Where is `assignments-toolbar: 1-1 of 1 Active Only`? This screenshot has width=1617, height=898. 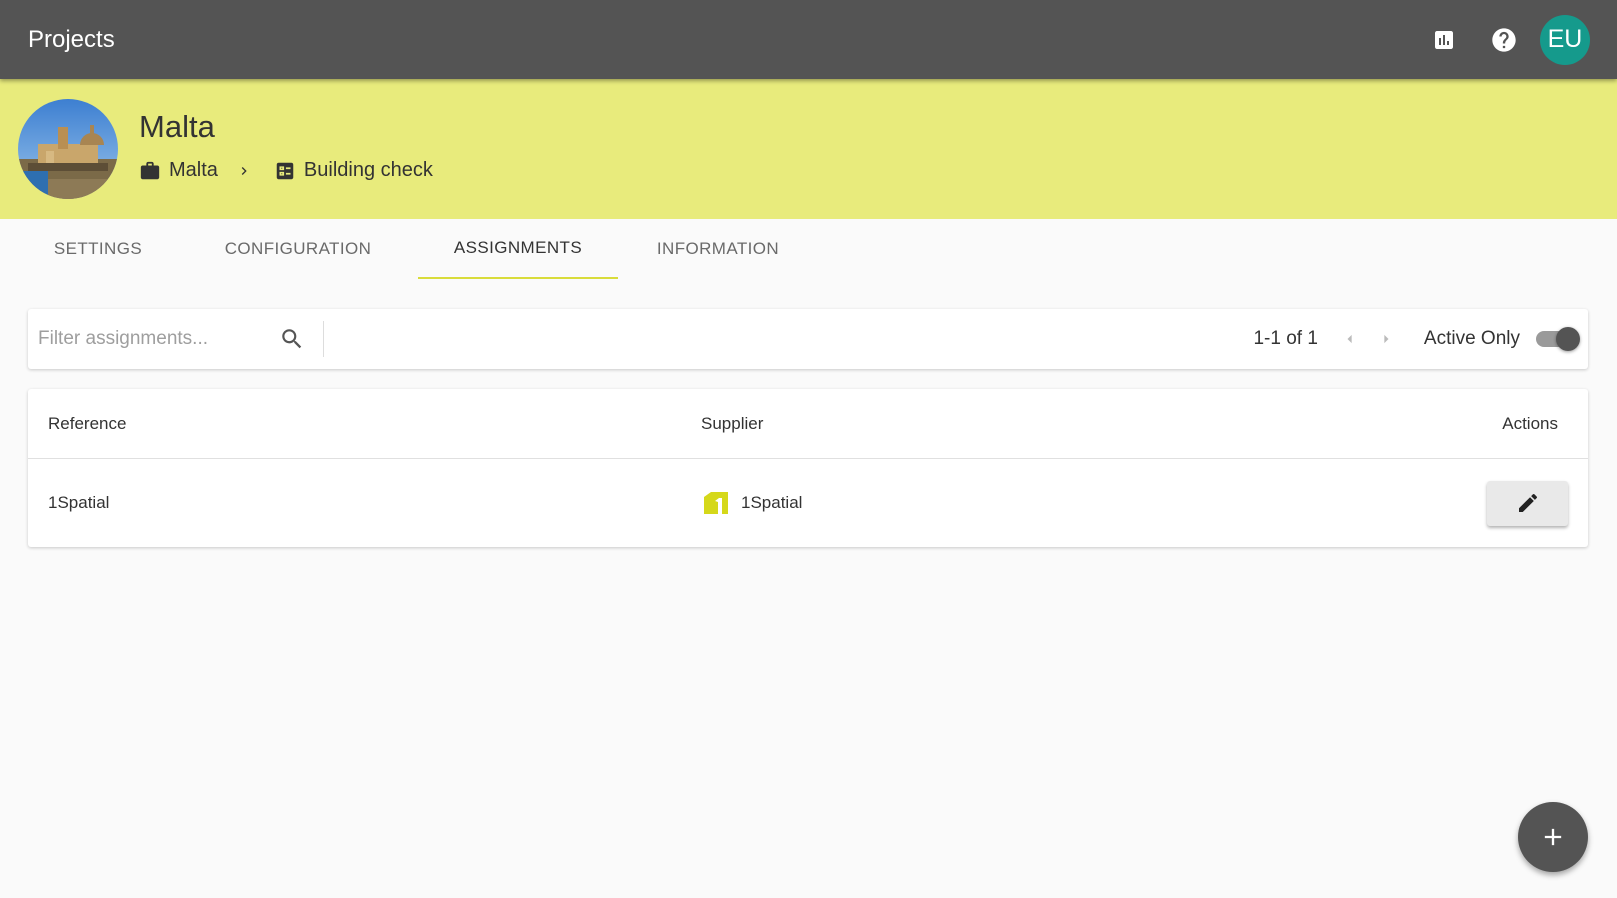
assignments-toolbar: 1-1 of 1 Active Only is located at coordinates (808, 339).